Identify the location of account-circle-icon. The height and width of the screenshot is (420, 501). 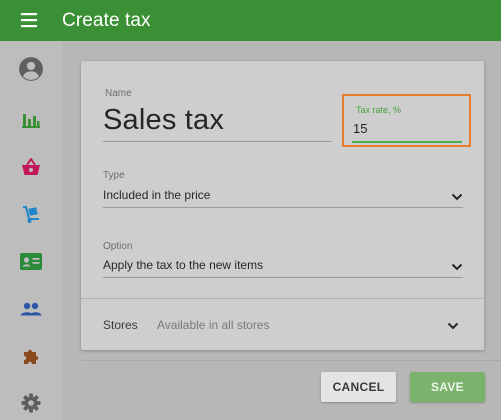
(31, 69).